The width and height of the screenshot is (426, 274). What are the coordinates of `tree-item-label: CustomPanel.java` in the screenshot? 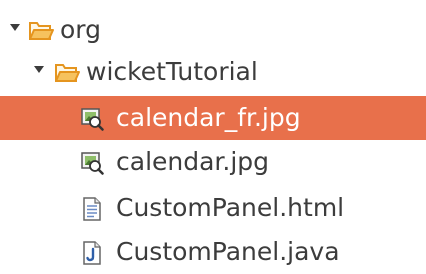 It's located at (228, 251).